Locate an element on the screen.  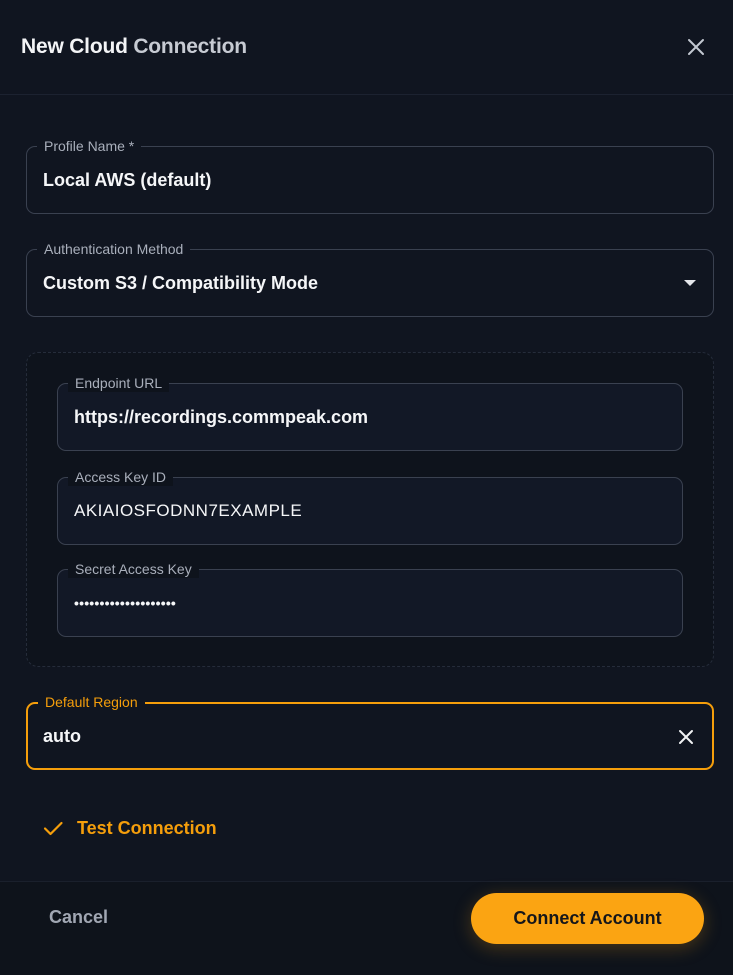
dialog-header: New Cloud Connection is located at coordinates (366, 47).